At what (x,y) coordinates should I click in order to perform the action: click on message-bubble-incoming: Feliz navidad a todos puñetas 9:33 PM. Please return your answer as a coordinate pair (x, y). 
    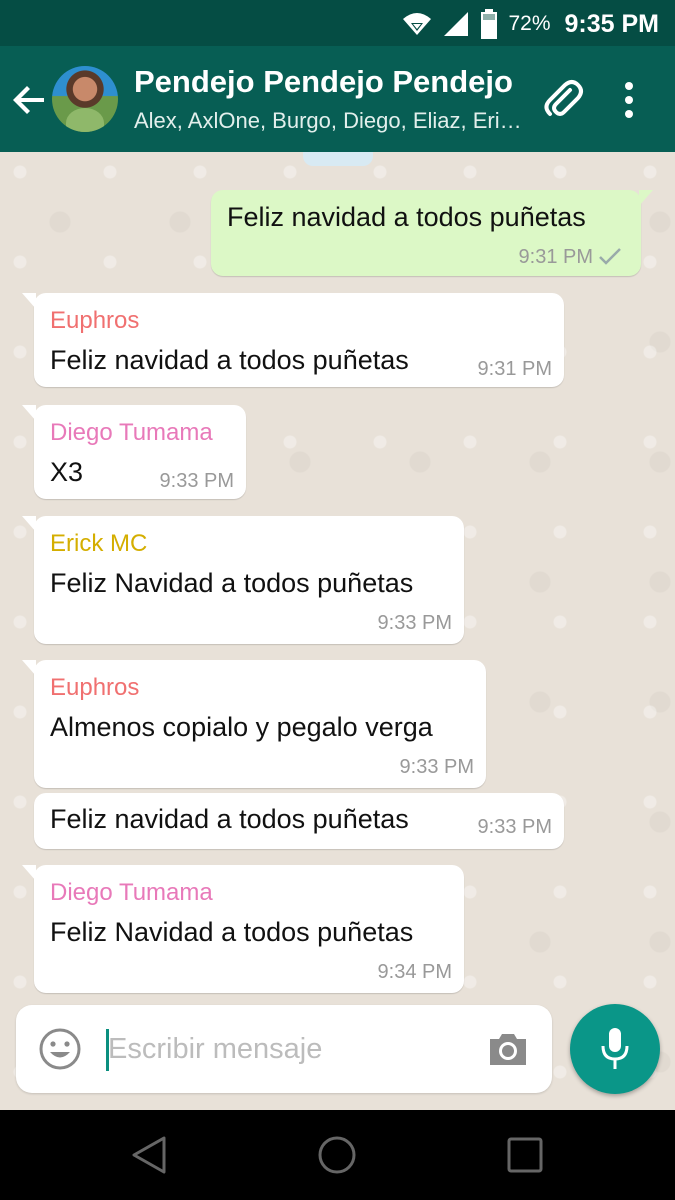
    Looking at the image, I should click on (299, 821).